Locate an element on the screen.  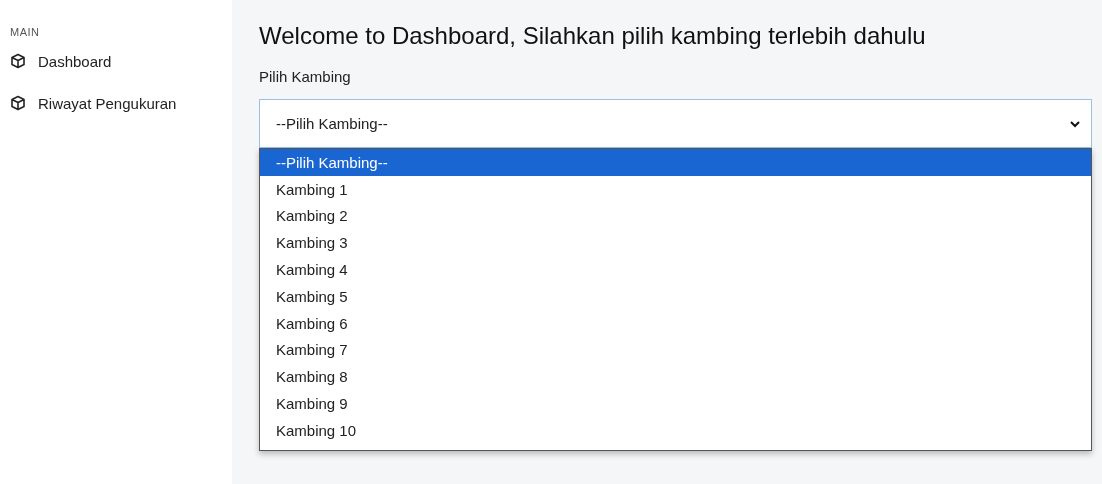
chevron-down-icon is located at coordinates (1075, 123).